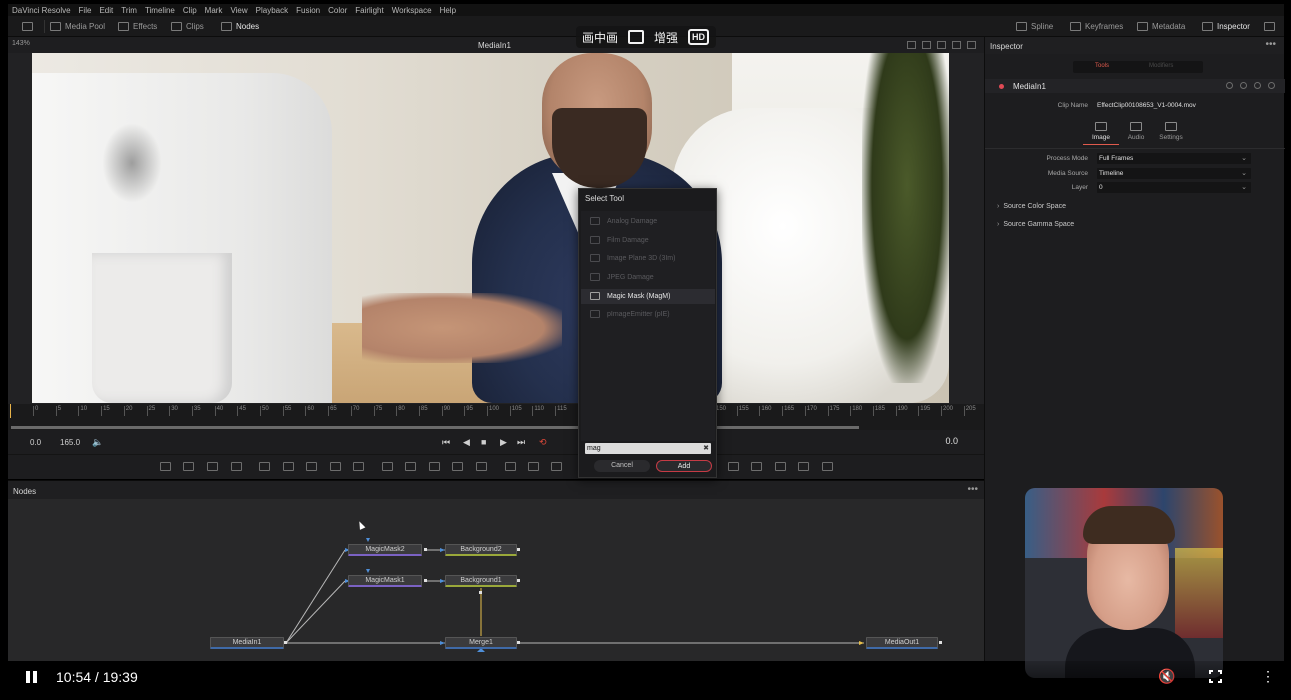 The height and width of the screenshot is (700, 1291). Describe the element at coordinates (926, 45) in the screenshot. I see `color-channel-icon` at that location.